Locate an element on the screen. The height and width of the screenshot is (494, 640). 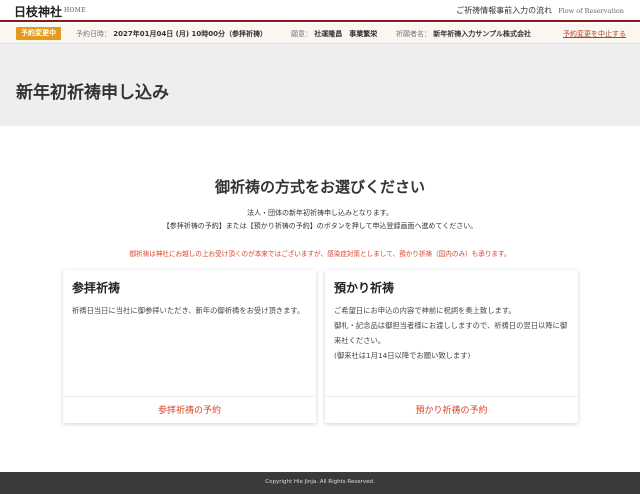
flow-label: ご祈祷情報事前入力の流れ is located at coordinates (504, 10).